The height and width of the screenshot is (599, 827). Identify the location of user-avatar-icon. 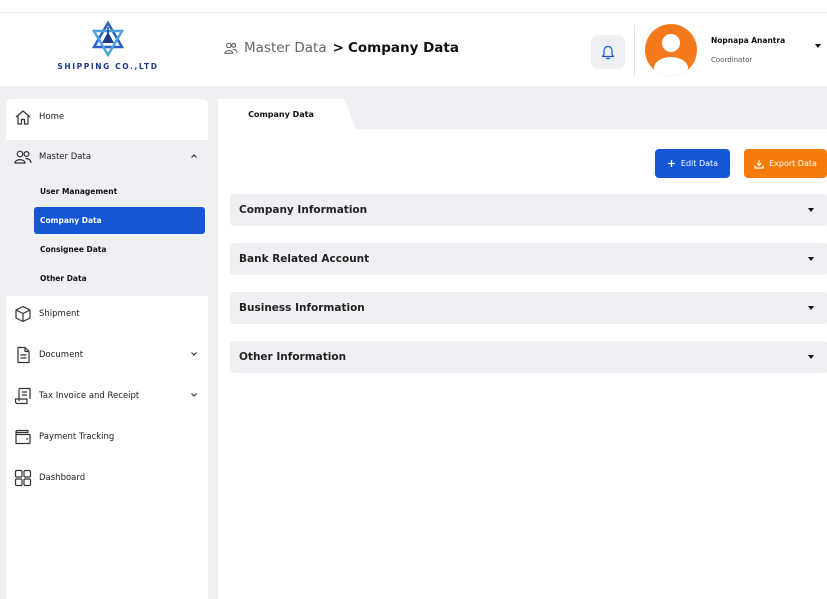
(671, 55).